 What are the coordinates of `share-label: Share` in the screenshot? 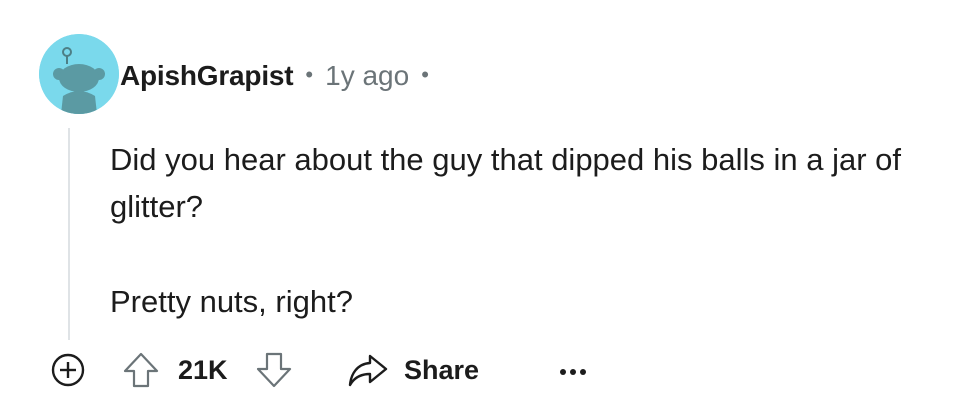 It's located at (442, 369).